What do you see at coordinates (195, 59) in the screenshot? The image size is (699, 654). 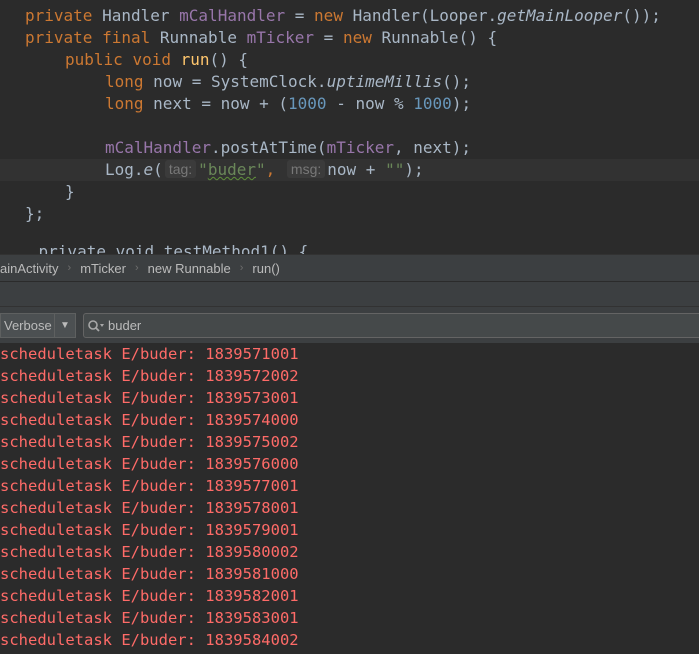 I see `method-declaration: run` at bounding box center [195, 59].